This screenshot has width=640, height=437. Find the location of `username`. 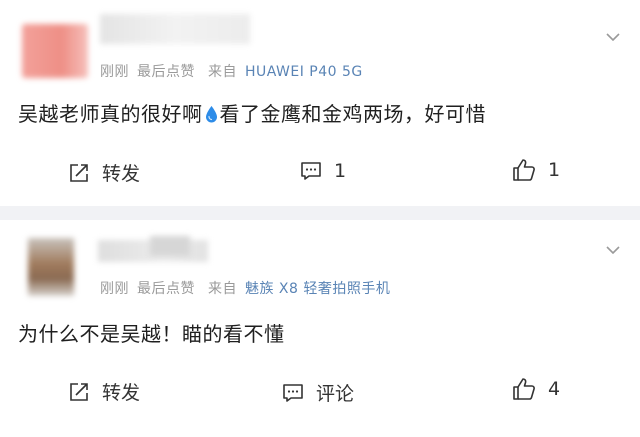

username is located at coordinates (175, 29).